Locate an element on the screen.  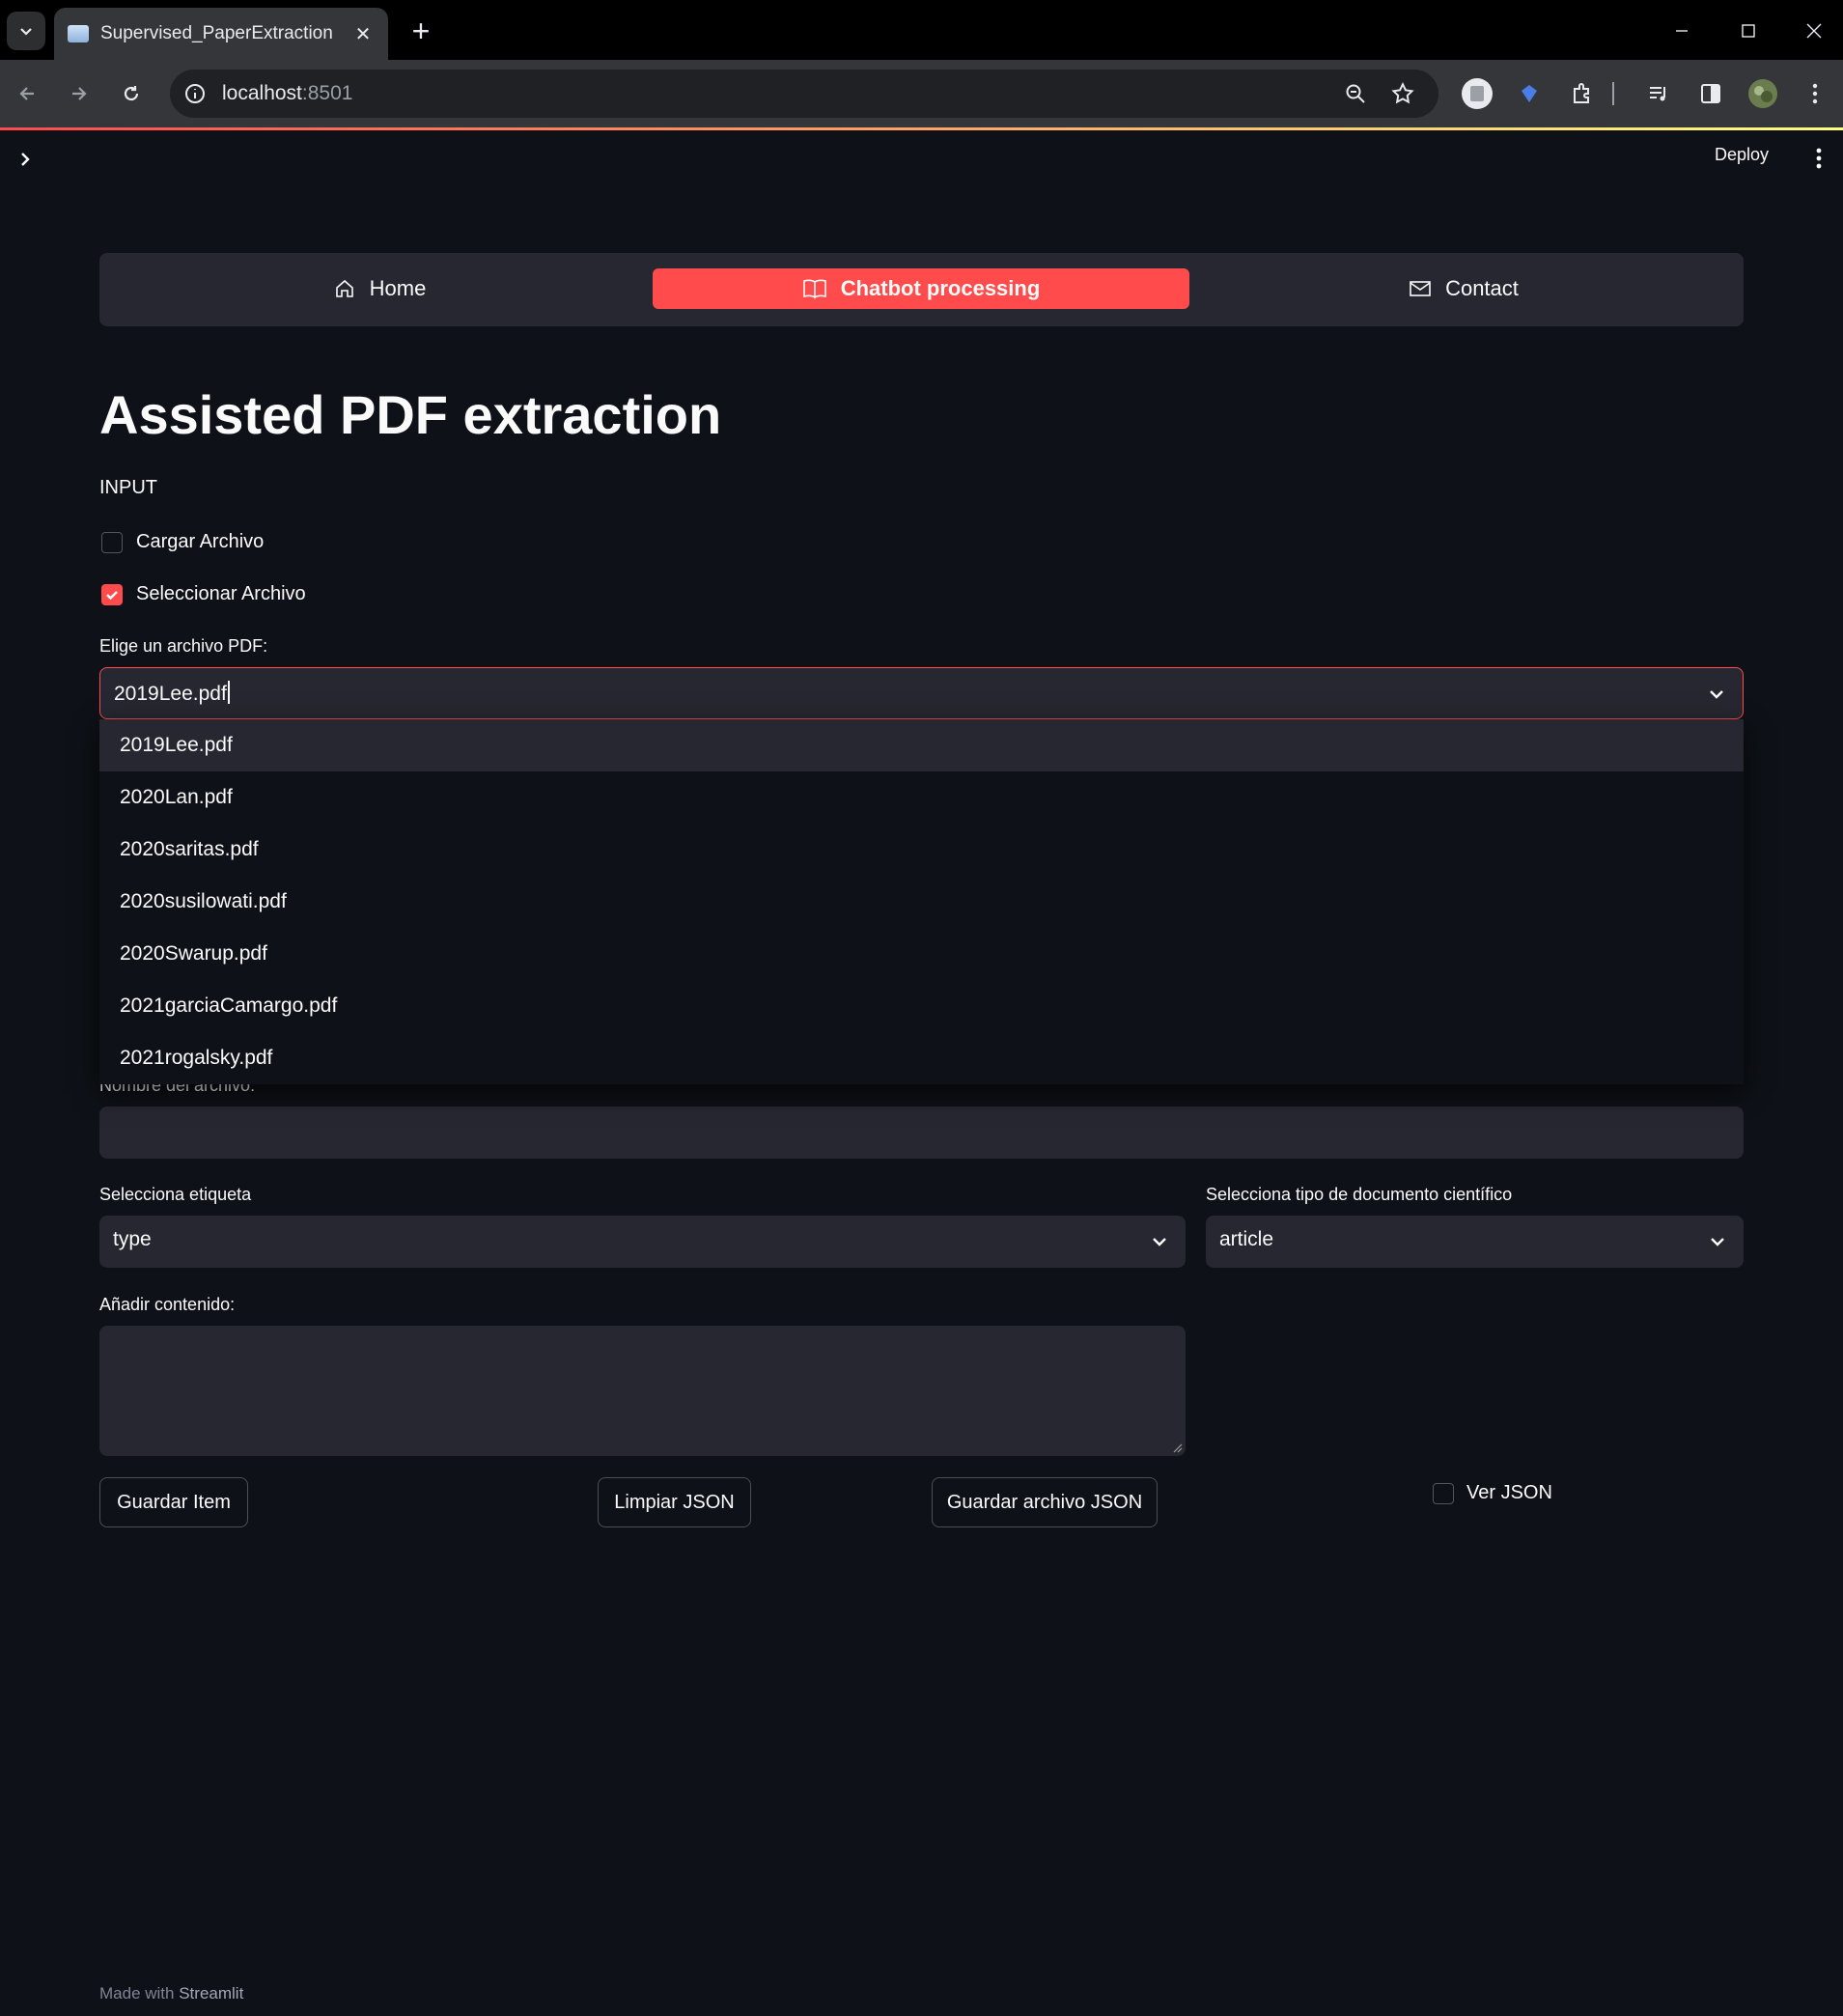
tag-select: type is located at coordinates (642, 1242).